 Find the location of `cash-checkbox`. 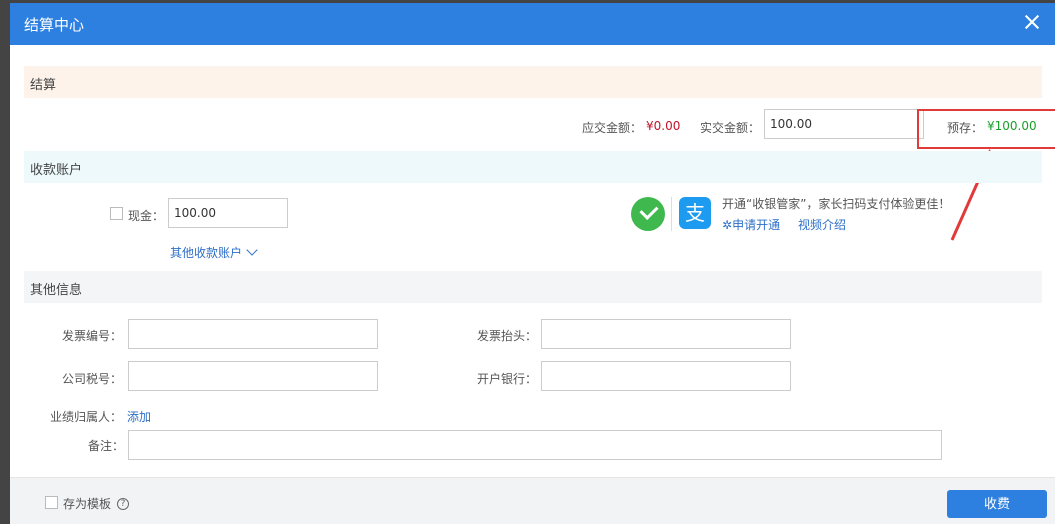

cash-checkbox is located at coordinates (116, 213).